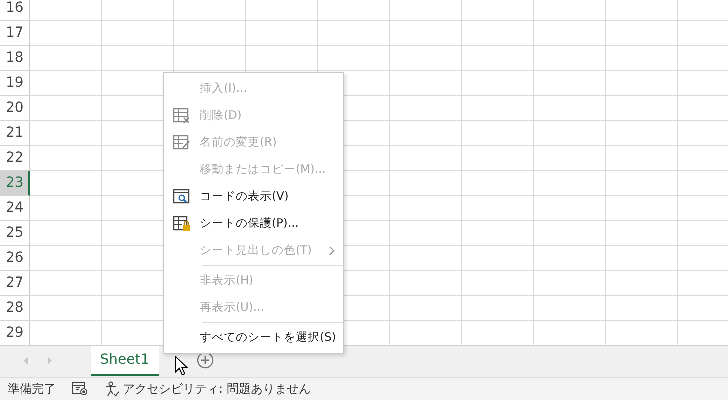  I want to click on sheet-tab: Sheet1, so click(125, 361).